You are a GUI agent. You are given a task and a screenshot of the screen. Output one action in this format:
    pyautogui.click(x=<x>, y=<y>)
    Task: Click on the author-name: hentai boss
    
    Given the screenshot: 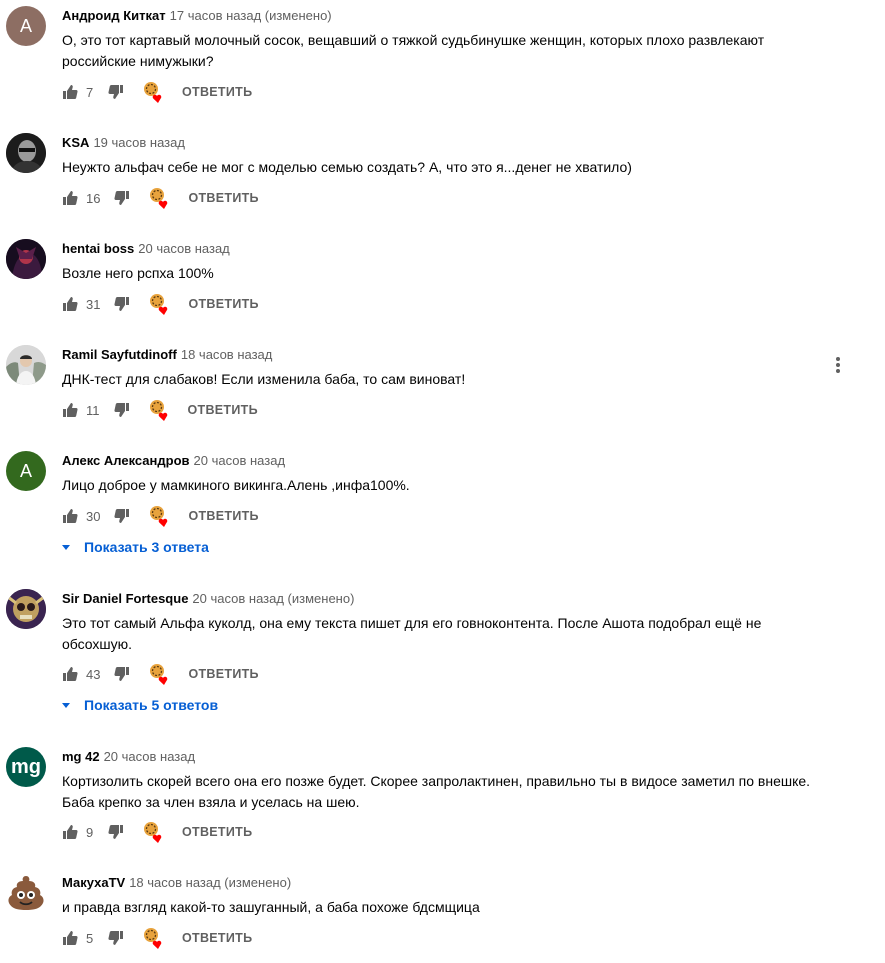 What is the action you would take?
    pyautogui.click(x=98, y=248)
    